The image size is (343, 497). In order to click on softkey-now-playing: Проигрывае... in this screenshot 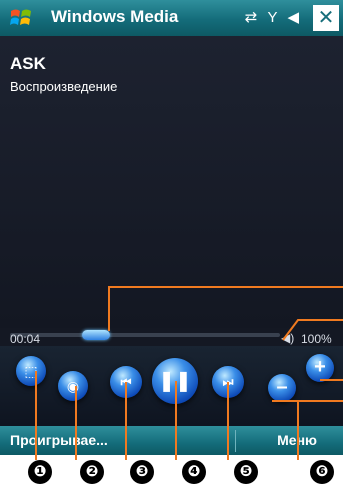, I will do `click(59, 440)`.